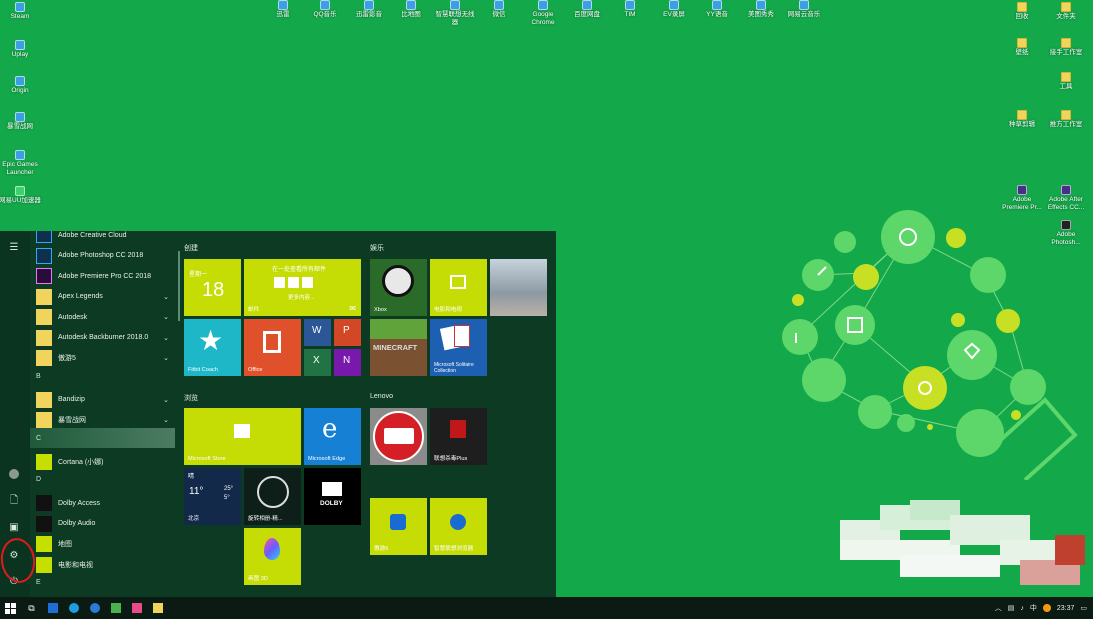 This screenshot has height=619, width=1093. What do you see at coordinates (212, 347) in the screenshot?
I see `fitbit-tile: ★ Fitbit Coach` at bounding box center [212, 347].